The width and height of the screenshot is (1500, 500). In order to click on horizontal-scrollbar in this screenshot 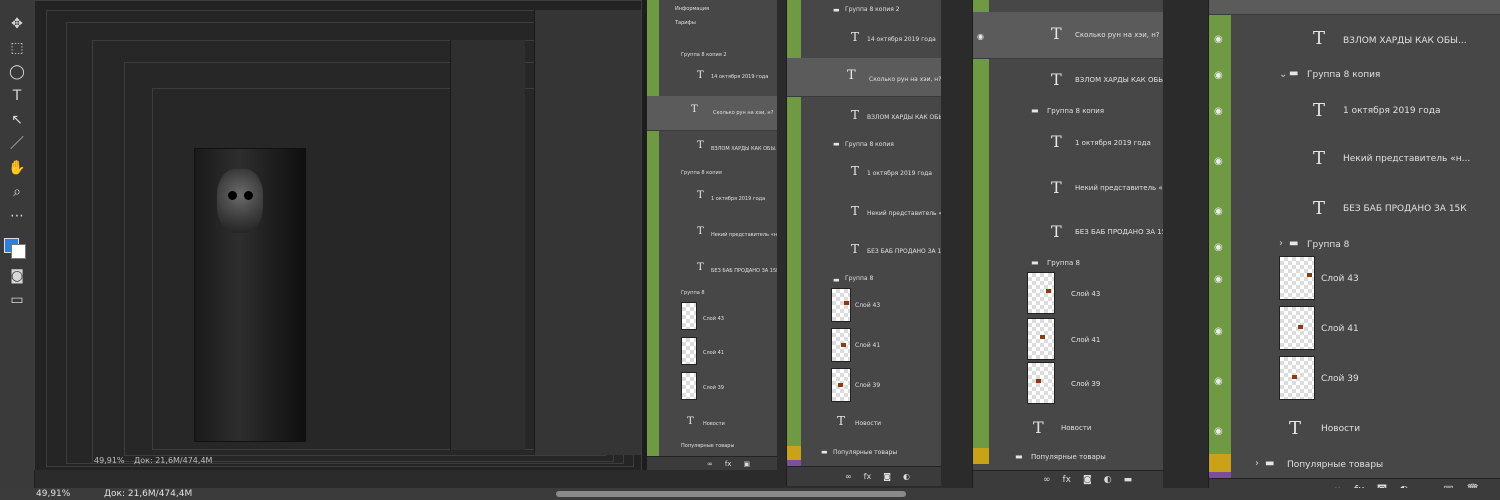, I will do `click(731, 494)`.